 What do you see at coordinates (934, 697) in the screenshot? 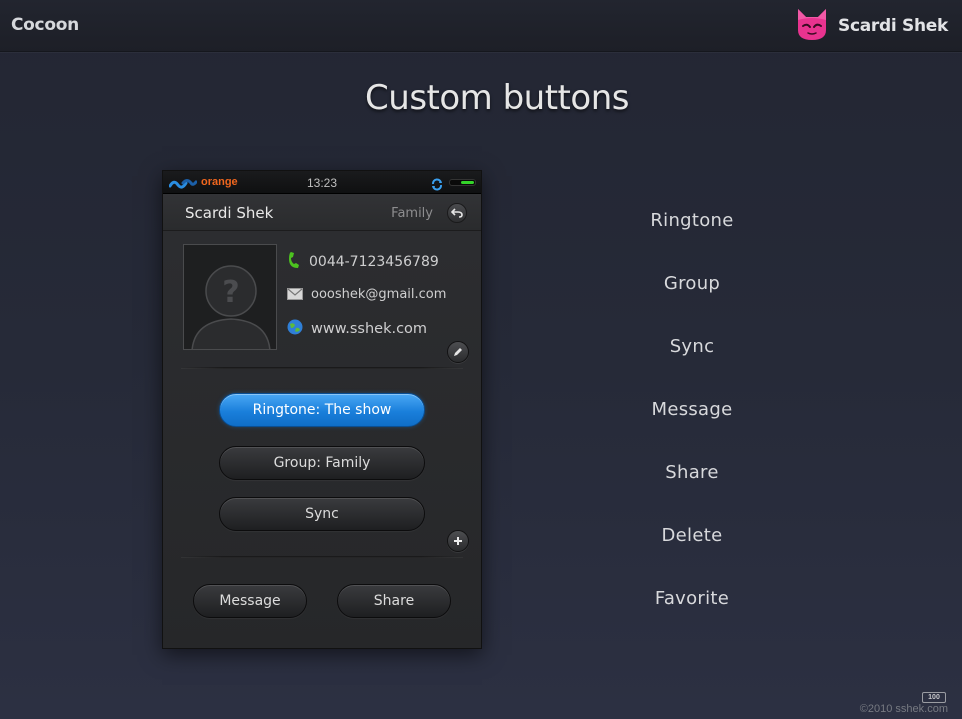
I see `footer-badge: 100` at bounding box center [934, 697].